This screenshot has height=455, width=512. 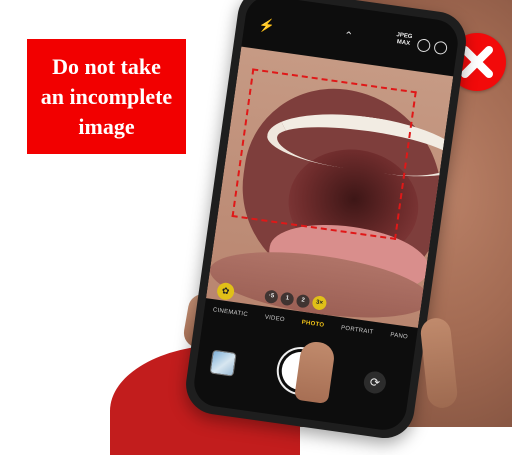 I want to click on chevron-up-icon: ⌃, so click(x=348, y=36).